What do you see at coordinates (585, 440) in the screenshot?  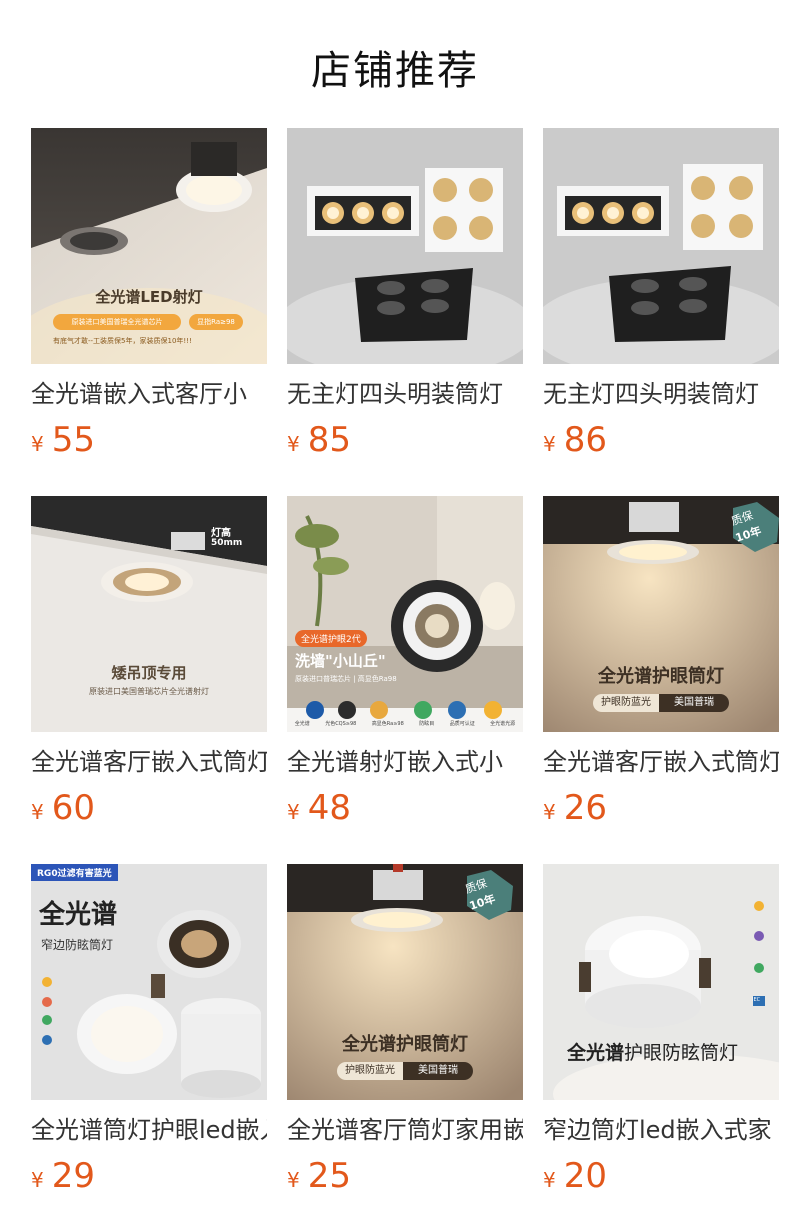 I see `price-value: 86` at bounding box center [585, 440].